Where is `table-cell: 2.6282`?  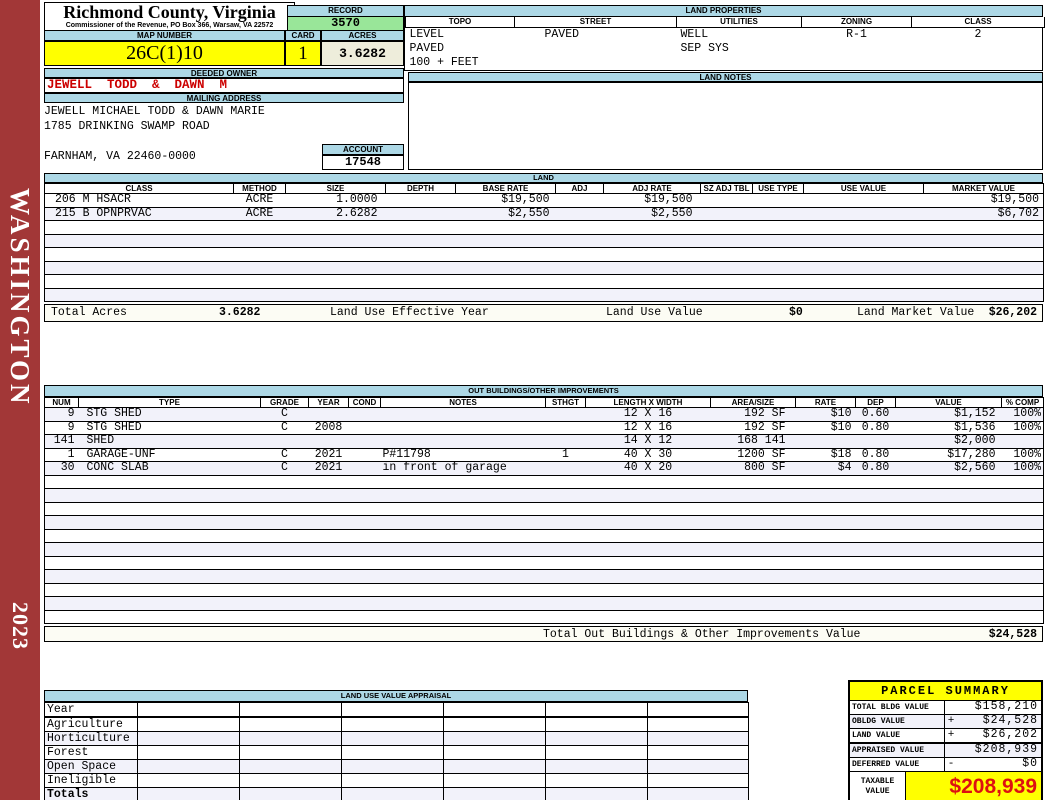 table-cell: 2.6282 is located at coordinates (335, 214).